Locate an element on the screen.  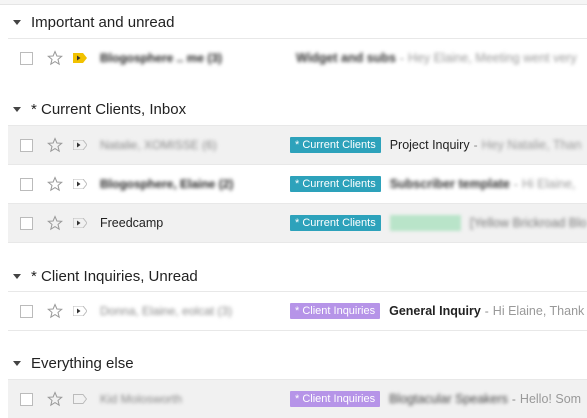
section-header-important-unread: Important and unread is located at coordinates (293, 22).